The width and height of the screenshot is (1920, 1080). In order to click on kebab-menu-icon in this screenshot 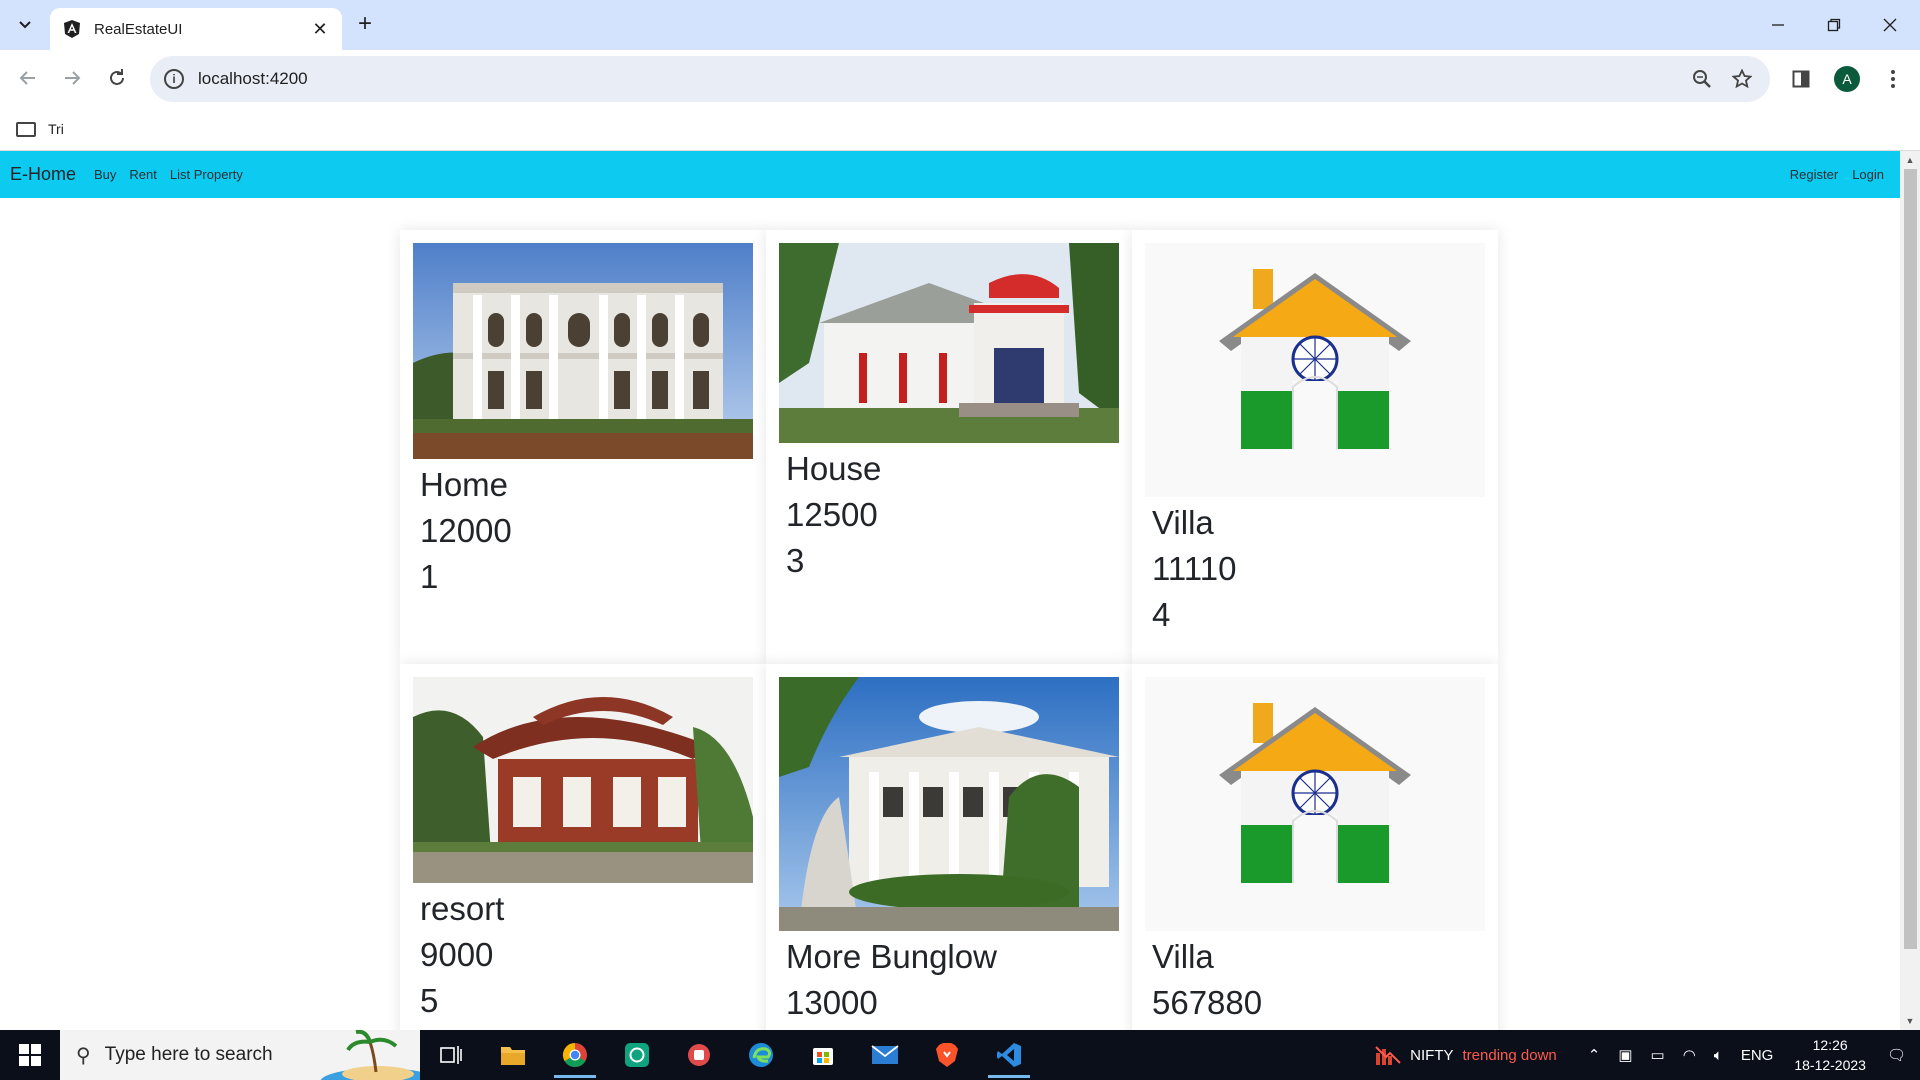, I will do `click(1893, 79)`.